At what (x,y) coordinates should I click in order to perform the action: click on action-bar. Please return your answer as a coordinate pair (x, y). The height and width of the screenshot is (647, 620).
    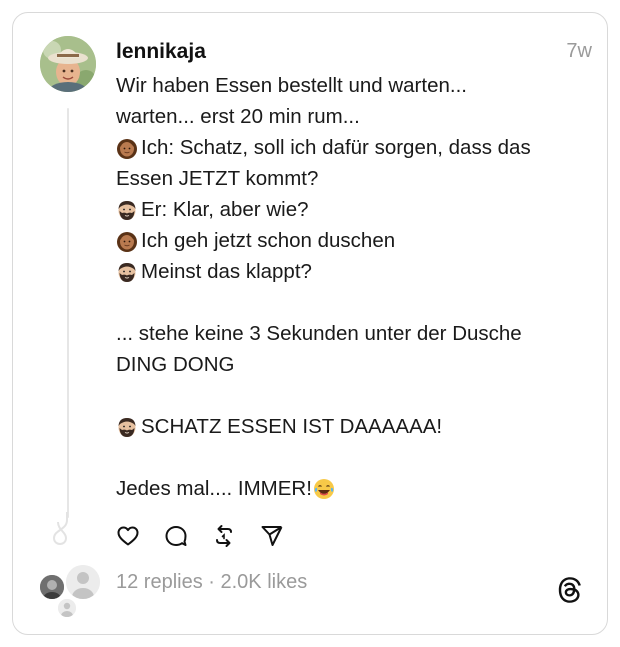
    Looking at the image, I should click on (212, 536).